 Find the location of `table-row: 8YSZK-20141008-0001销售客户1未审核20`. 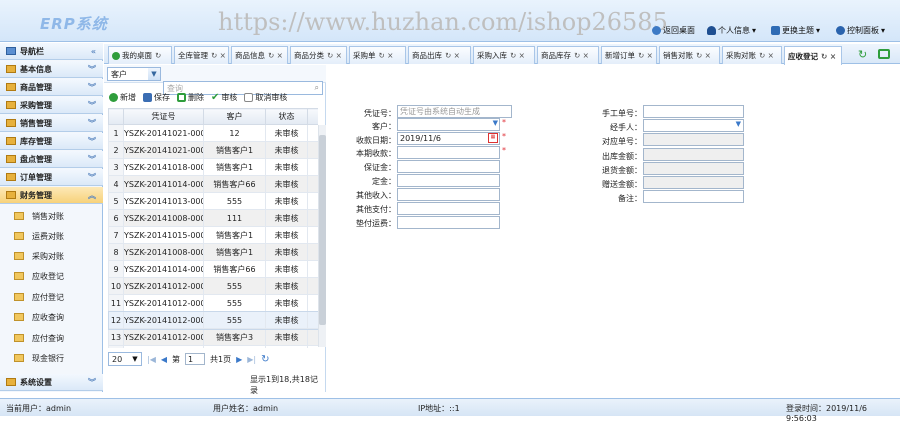

table-row: 8YSZK-20141008-0001销售客户1未审核20 is located at coordinates (213, 252).